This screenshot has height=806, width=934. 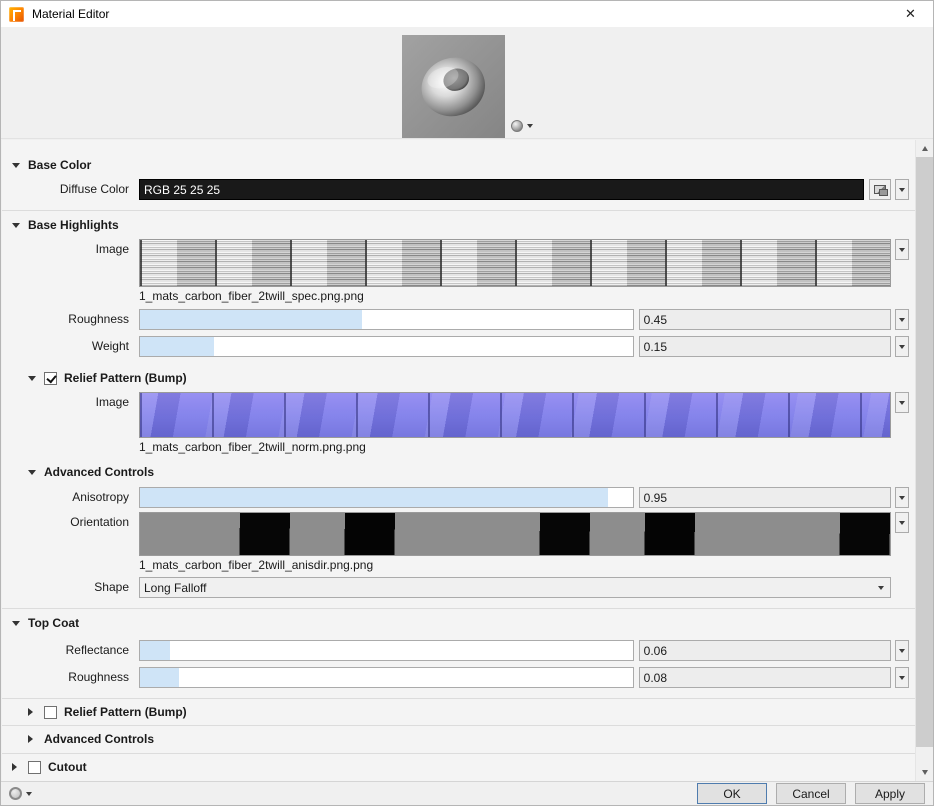 I want to click on highlight-image-options-button, so click(x=902, y=249).